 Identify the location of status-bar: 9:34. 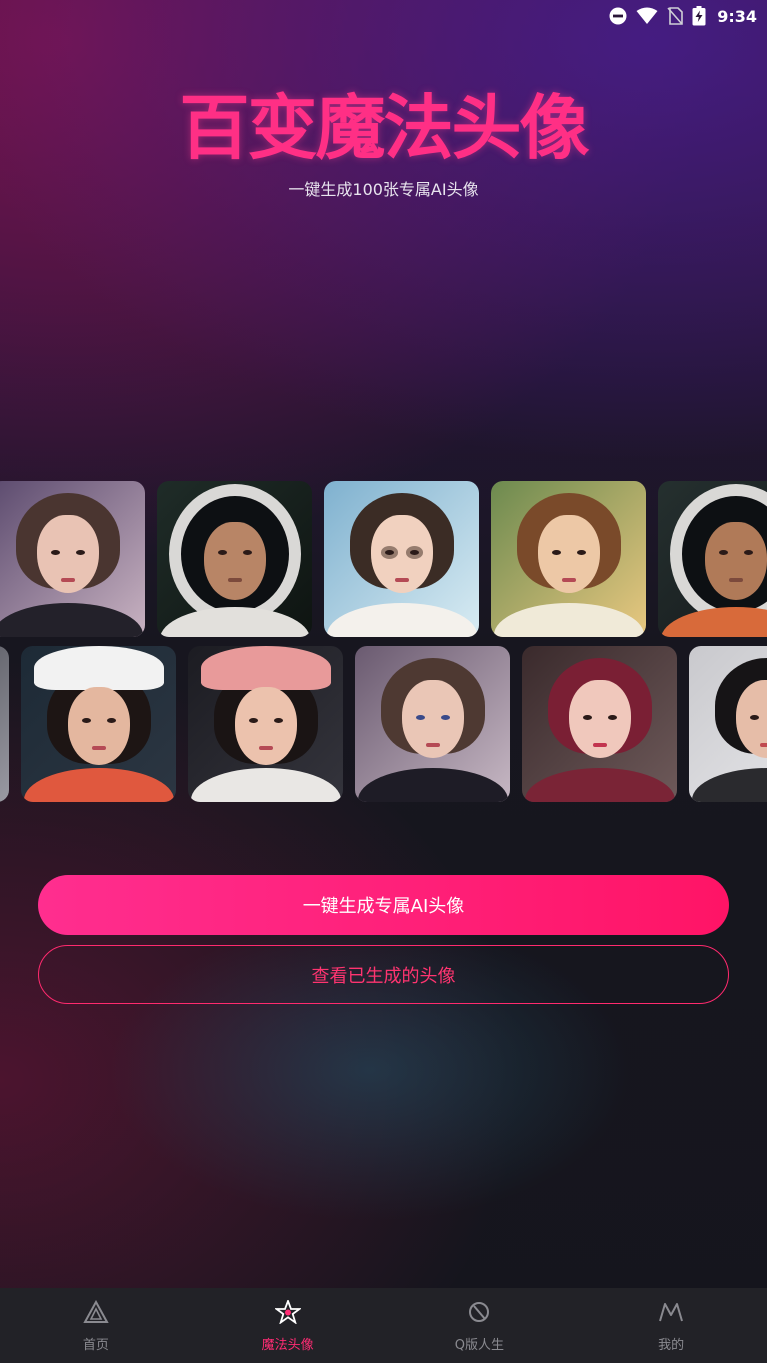
(383, 16).